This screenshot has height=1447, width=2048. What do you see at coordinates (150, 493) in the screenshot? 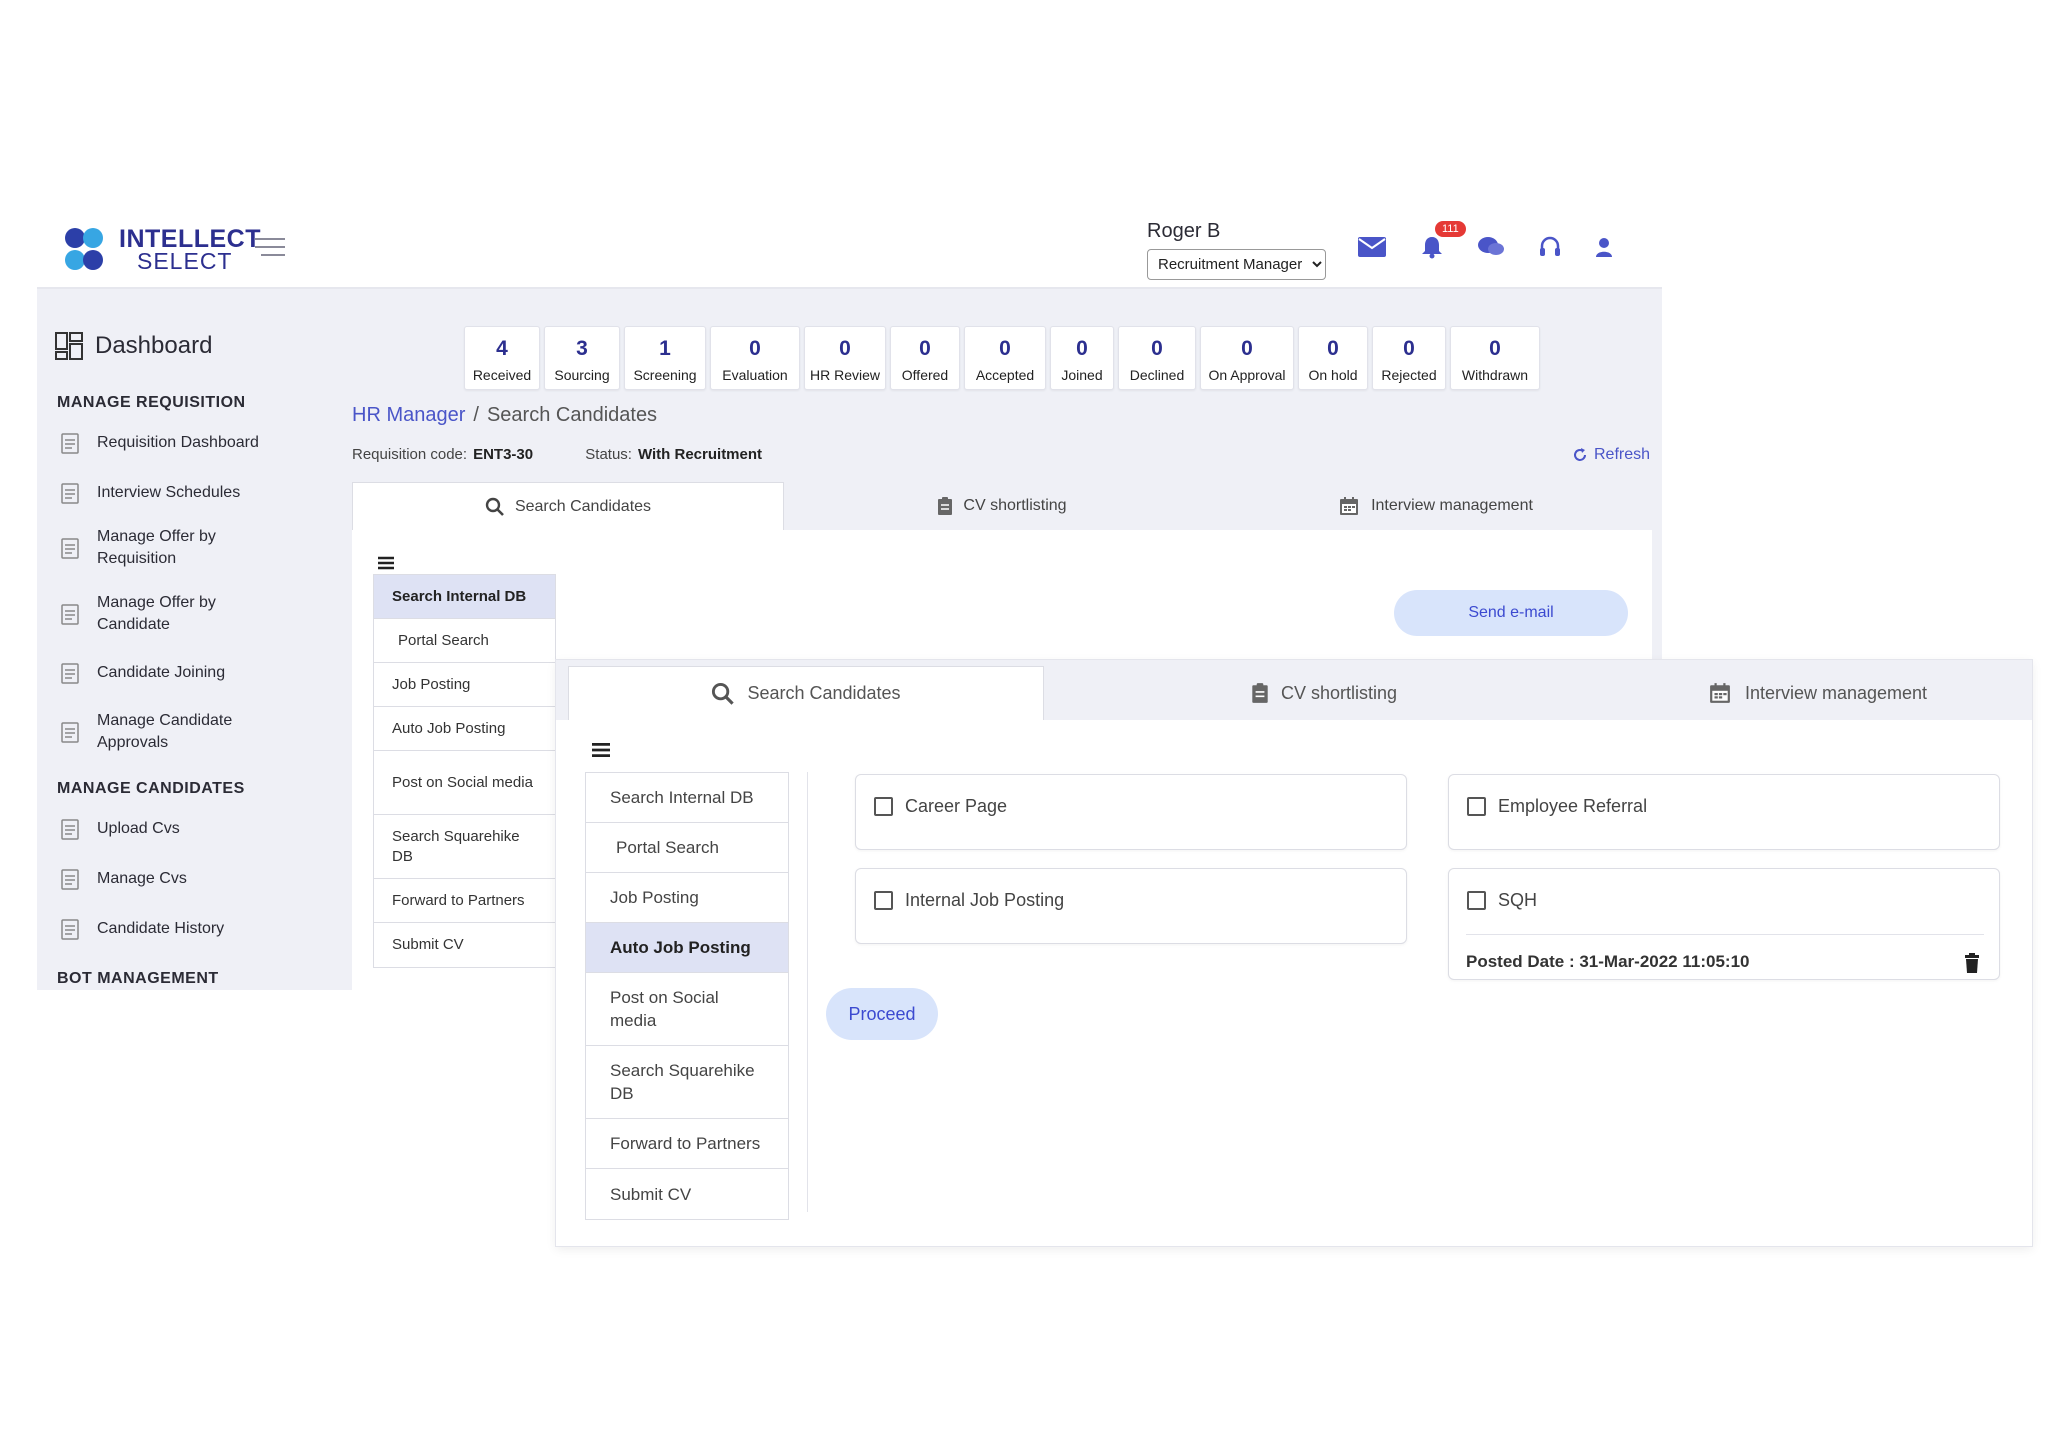
I see `sidebar-item-interview-schedules: Interview Schedules` at bounding box center [150, 493].